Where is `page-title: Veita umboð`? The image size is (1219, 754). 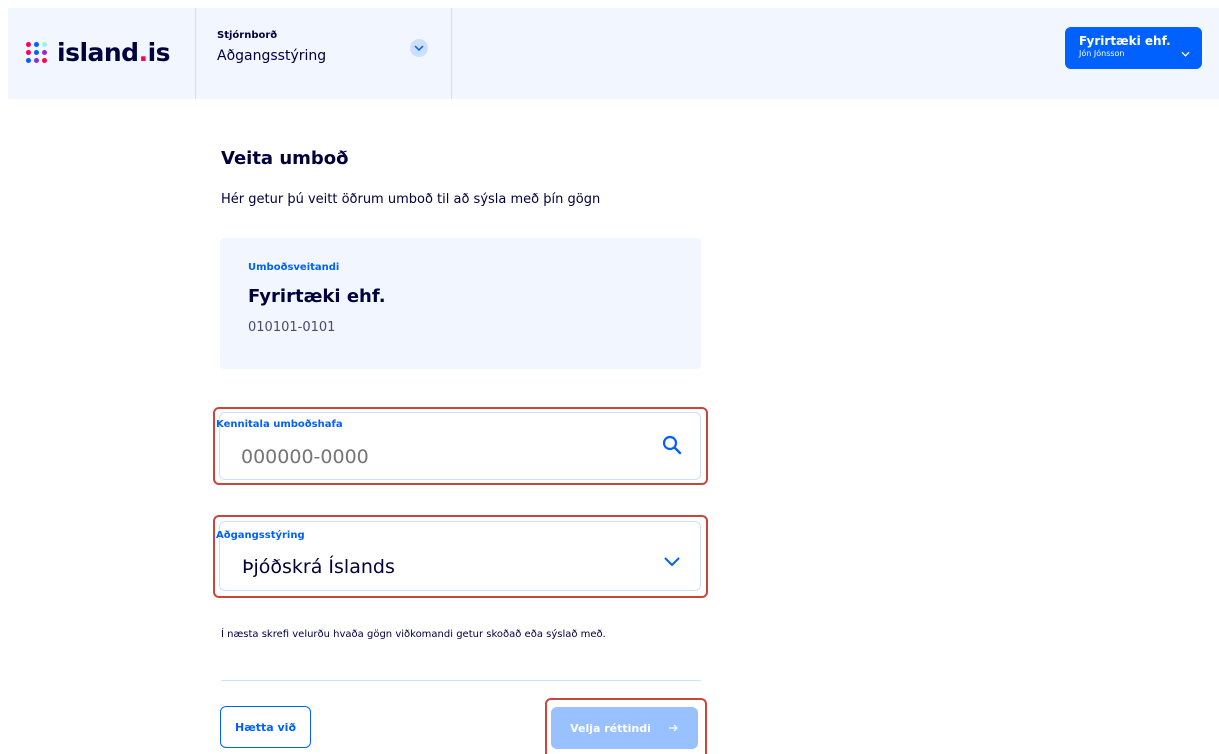 page-title: Veita umboð is located at coordinates (285, 158).